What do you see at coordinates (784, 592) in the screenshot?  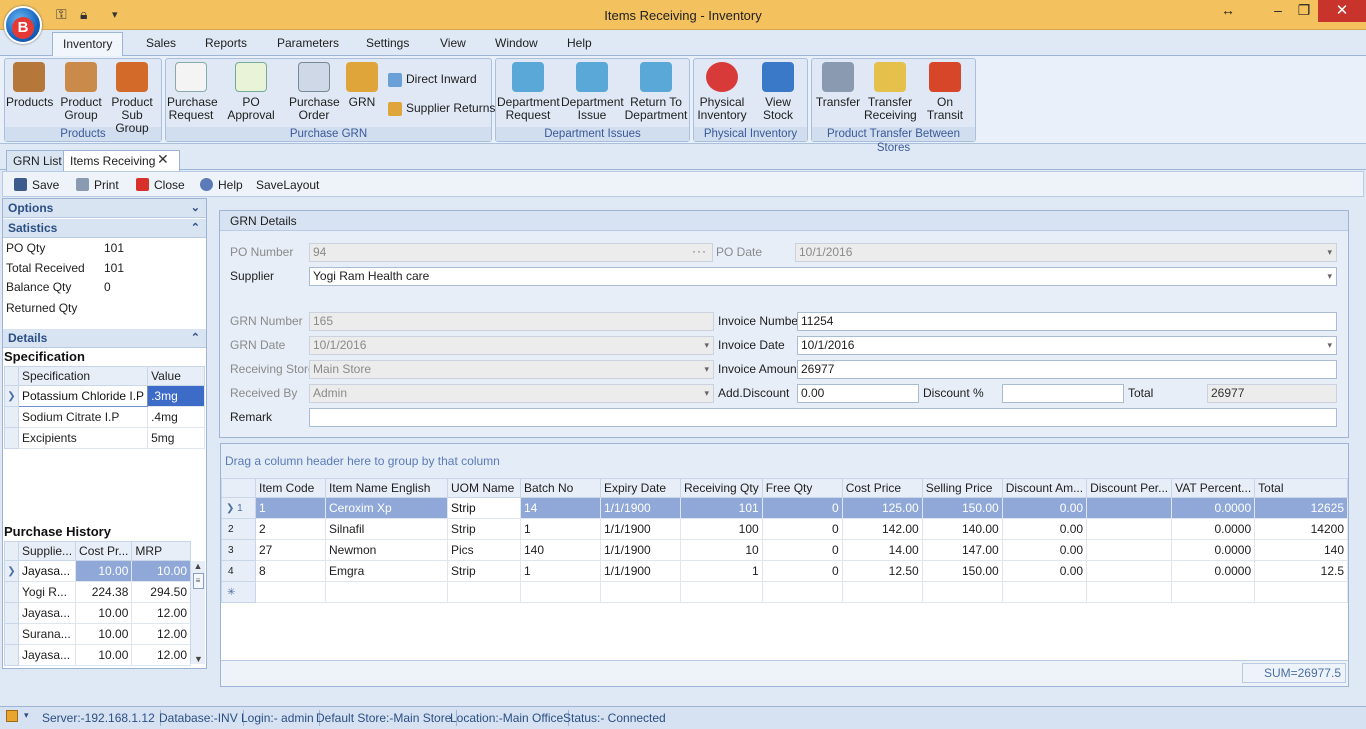 I see `new-item-row: ✳` at bounding box center [784, 592].